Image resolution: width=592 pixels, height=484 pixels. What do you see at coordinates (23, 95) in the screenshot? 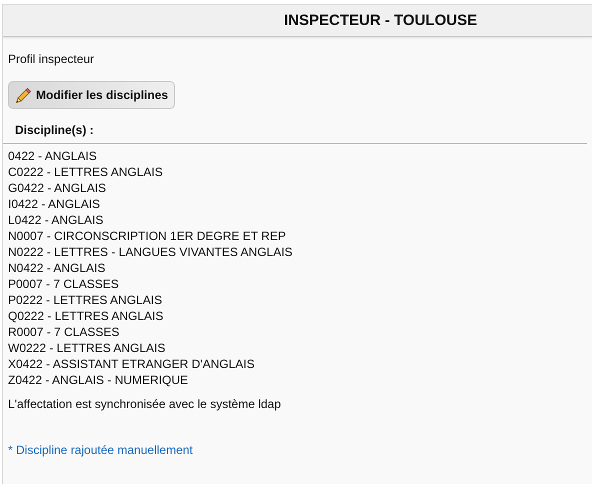
I see `pencil-icon` at bounding box center [23, 95].